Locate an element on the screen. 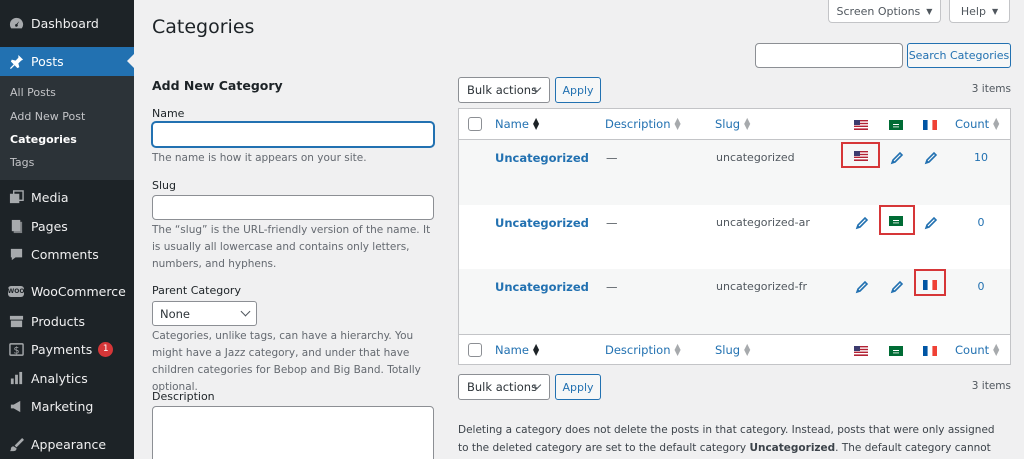 The image size is (1024, 459). menu-woocommerce: WOO WooCommerce is located at coordinates (67, 291).